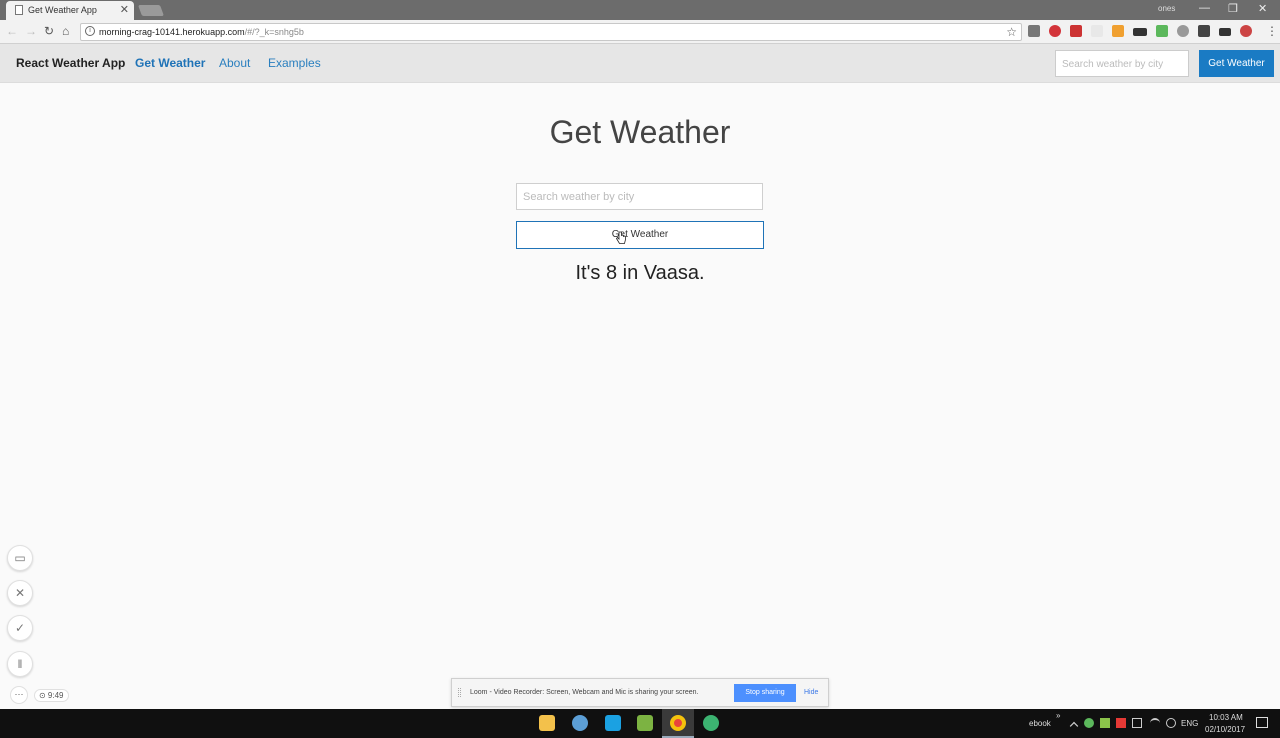 Image resolution: width=1280 pixels, height=738 pixels. I want to click on drag-handle, so click(459, 692).